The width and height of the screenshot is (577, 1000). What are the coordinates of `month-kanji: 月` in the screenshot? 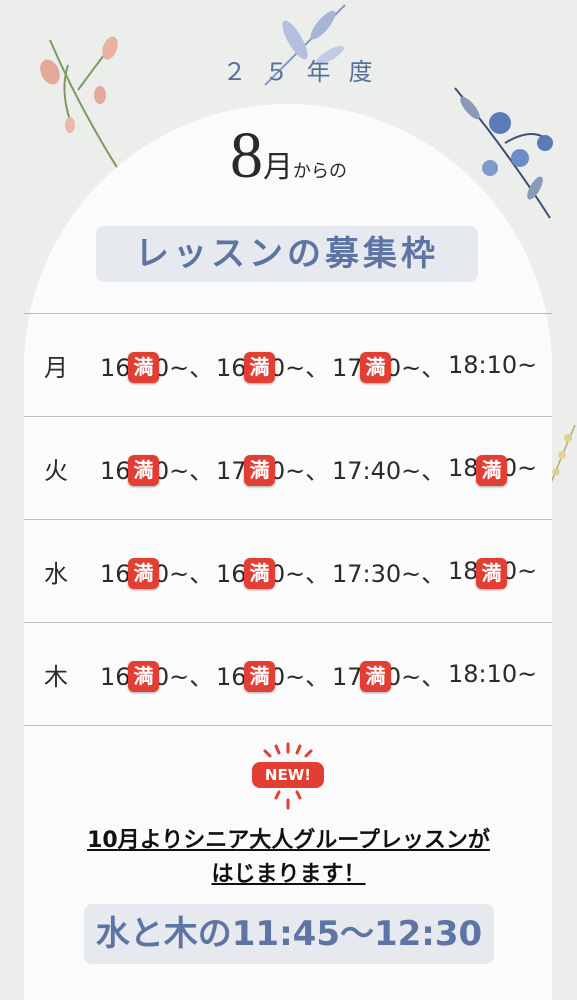 It's located at (278, 167).